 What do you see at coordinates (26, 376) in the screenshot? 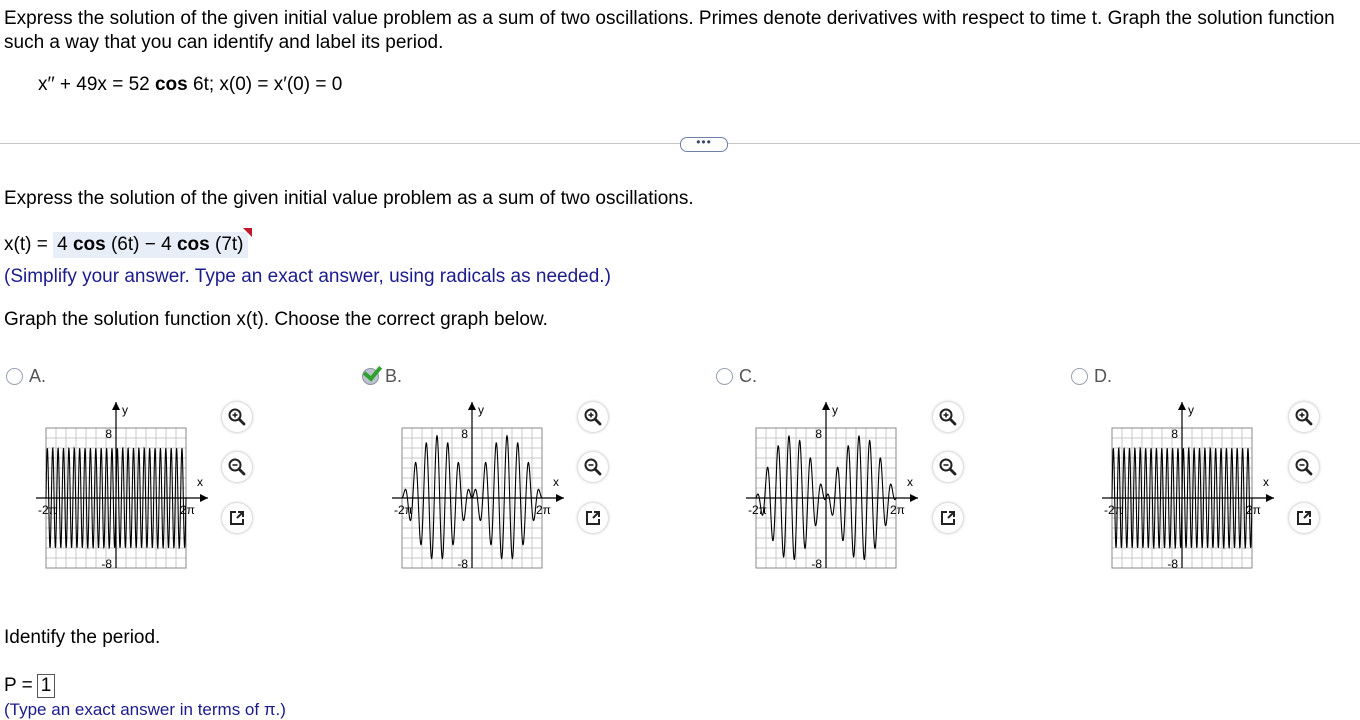
I see `choice-a: A.` at bounding box center [26, 376].